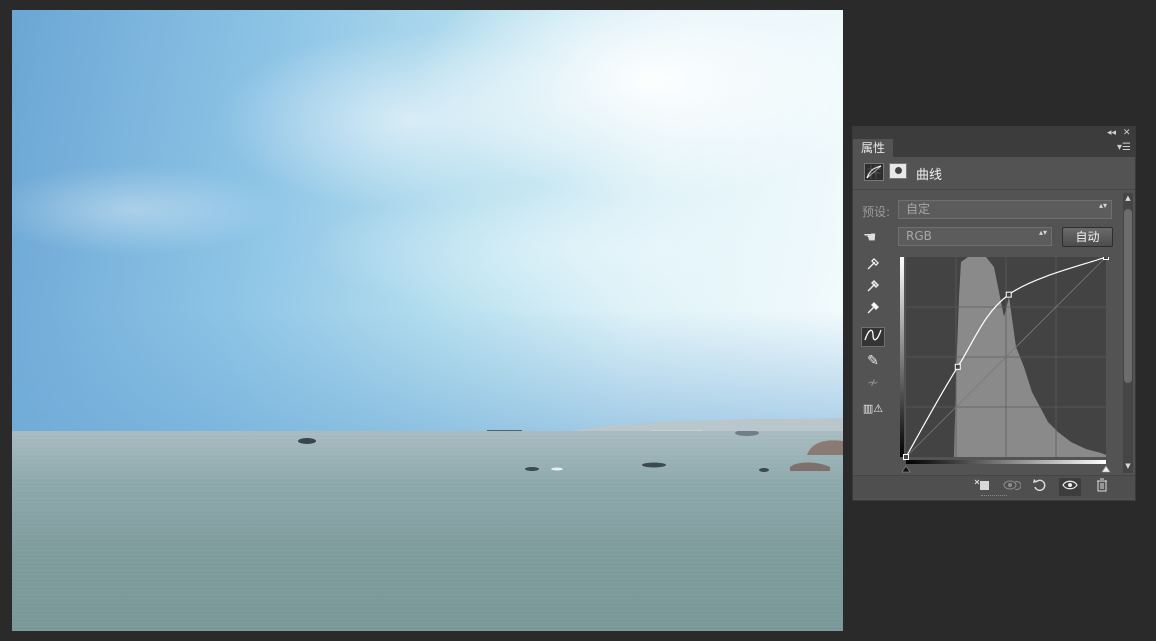 The width and height of the screenshot is (1156, 641). I want to click on scroll-down-arrow-icon: ▼, so click(1128, 466).